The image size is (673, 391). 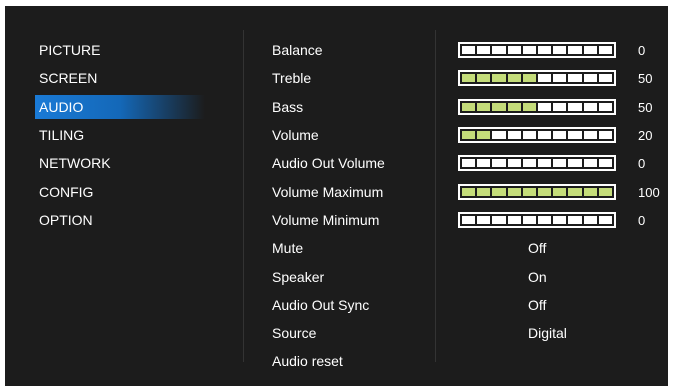 What do you see at coordinates (547, 333) in the screenshot?
I see `source-value: Digital` at bounding box center [547, 333].